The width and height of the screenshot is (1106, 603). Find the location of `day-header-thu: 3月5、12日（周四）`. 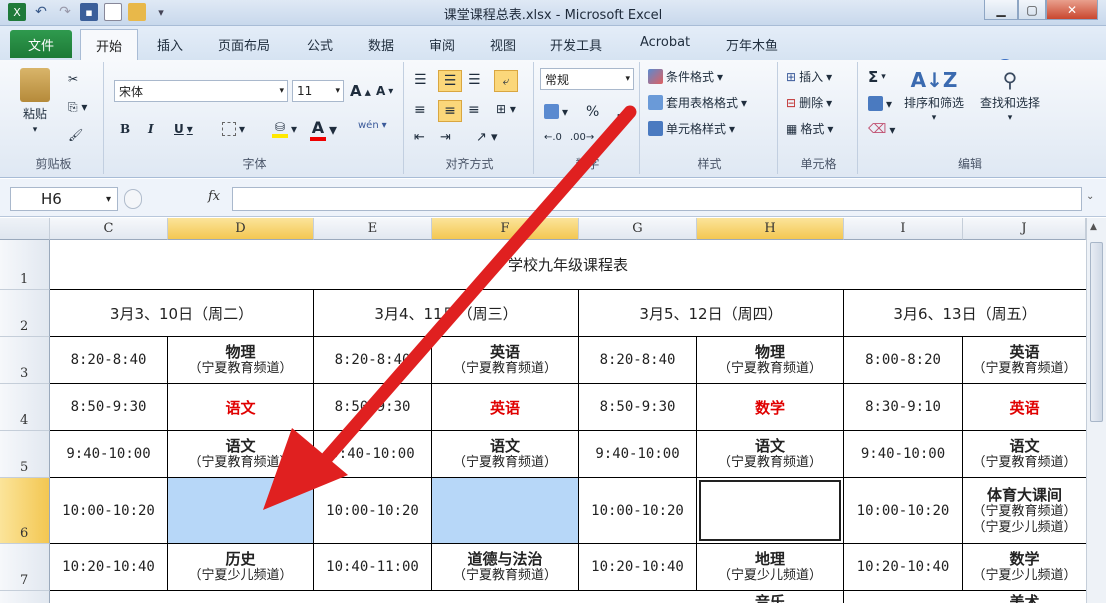

day-header-thu: 3月5、12日（周四） is located at coordinates (711, 313).